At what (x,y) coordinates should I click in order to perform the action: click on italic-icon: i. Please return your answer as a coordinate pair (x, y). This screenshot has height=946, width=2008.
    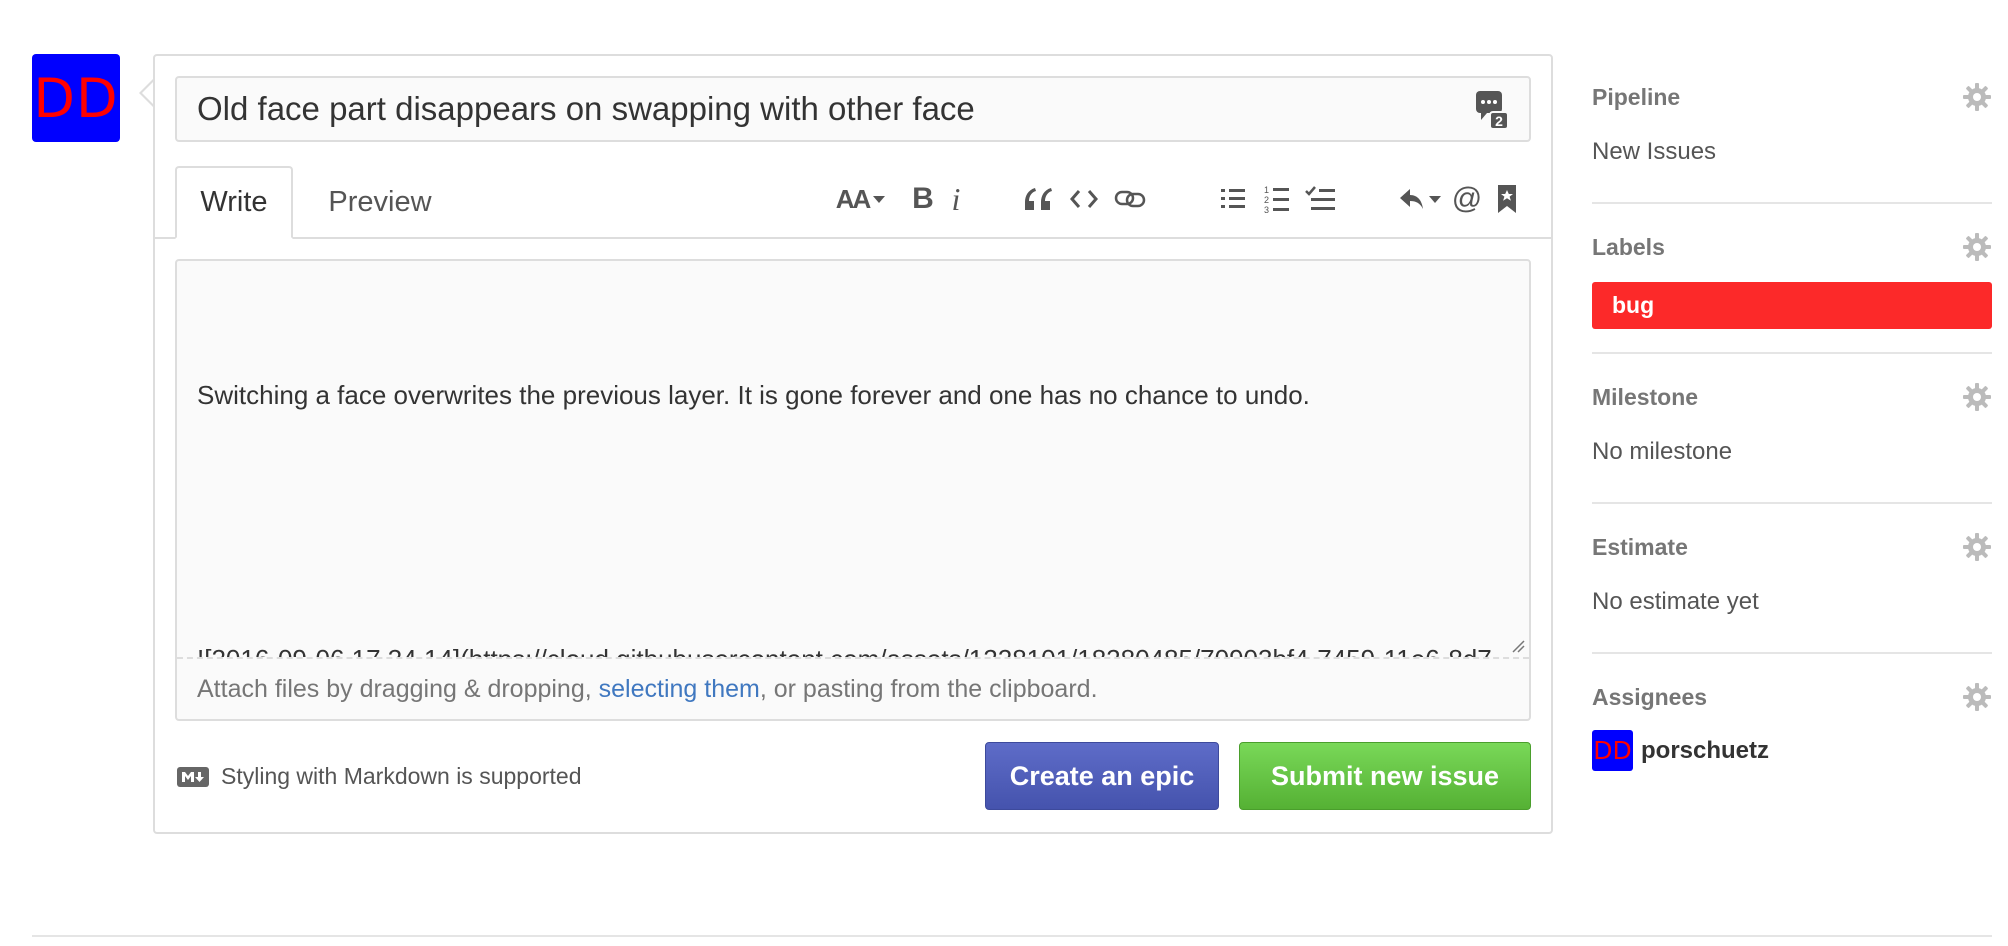
    Looking at the image, I should click on (956, 198).